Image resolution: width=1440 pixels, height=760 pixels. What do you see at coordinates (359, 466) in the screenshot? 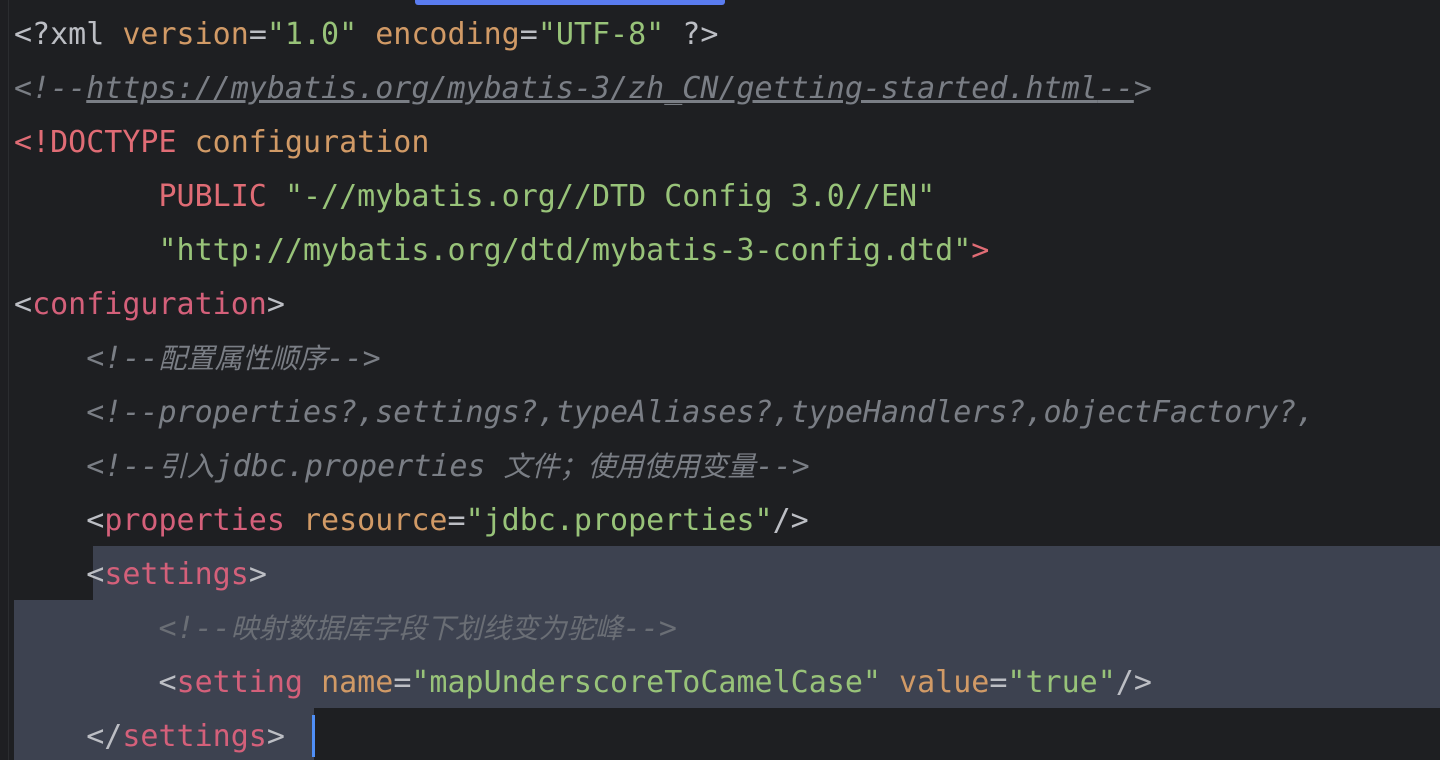
I see `code-token: jdbc.properties` at bounding box center [359, 466].